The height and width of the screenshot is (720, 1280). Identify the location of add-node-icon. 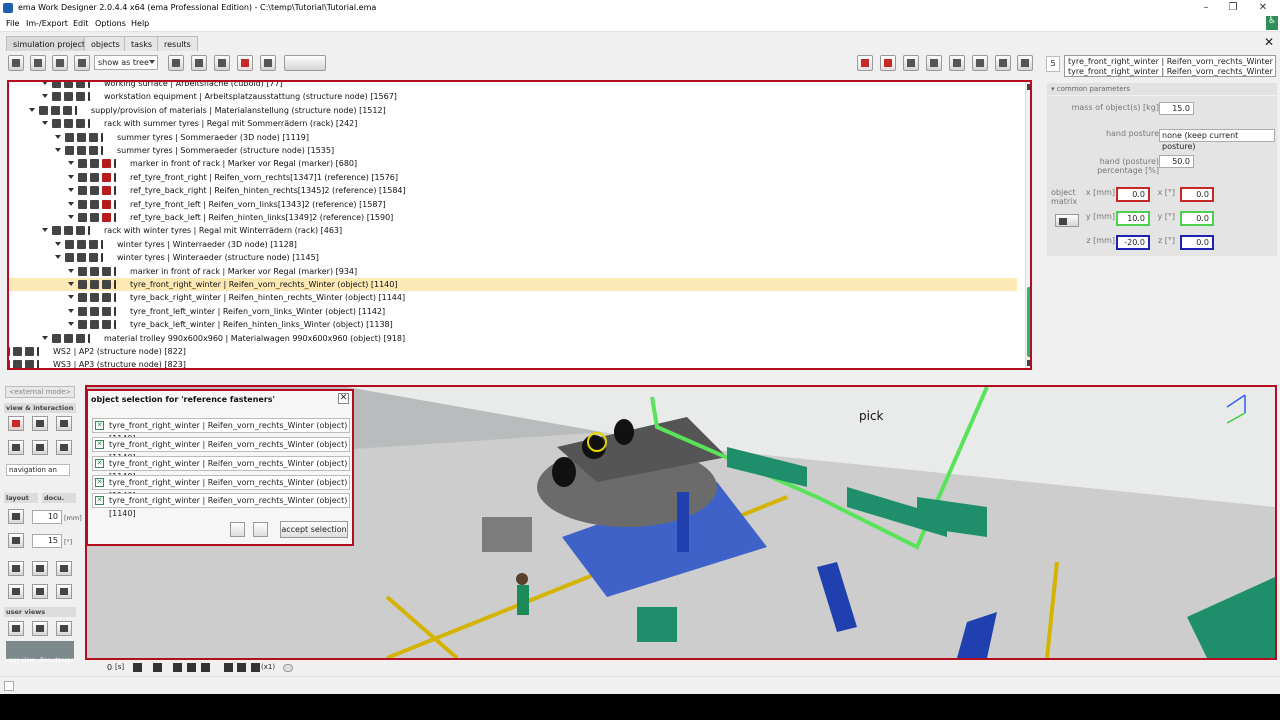
(199, 63).